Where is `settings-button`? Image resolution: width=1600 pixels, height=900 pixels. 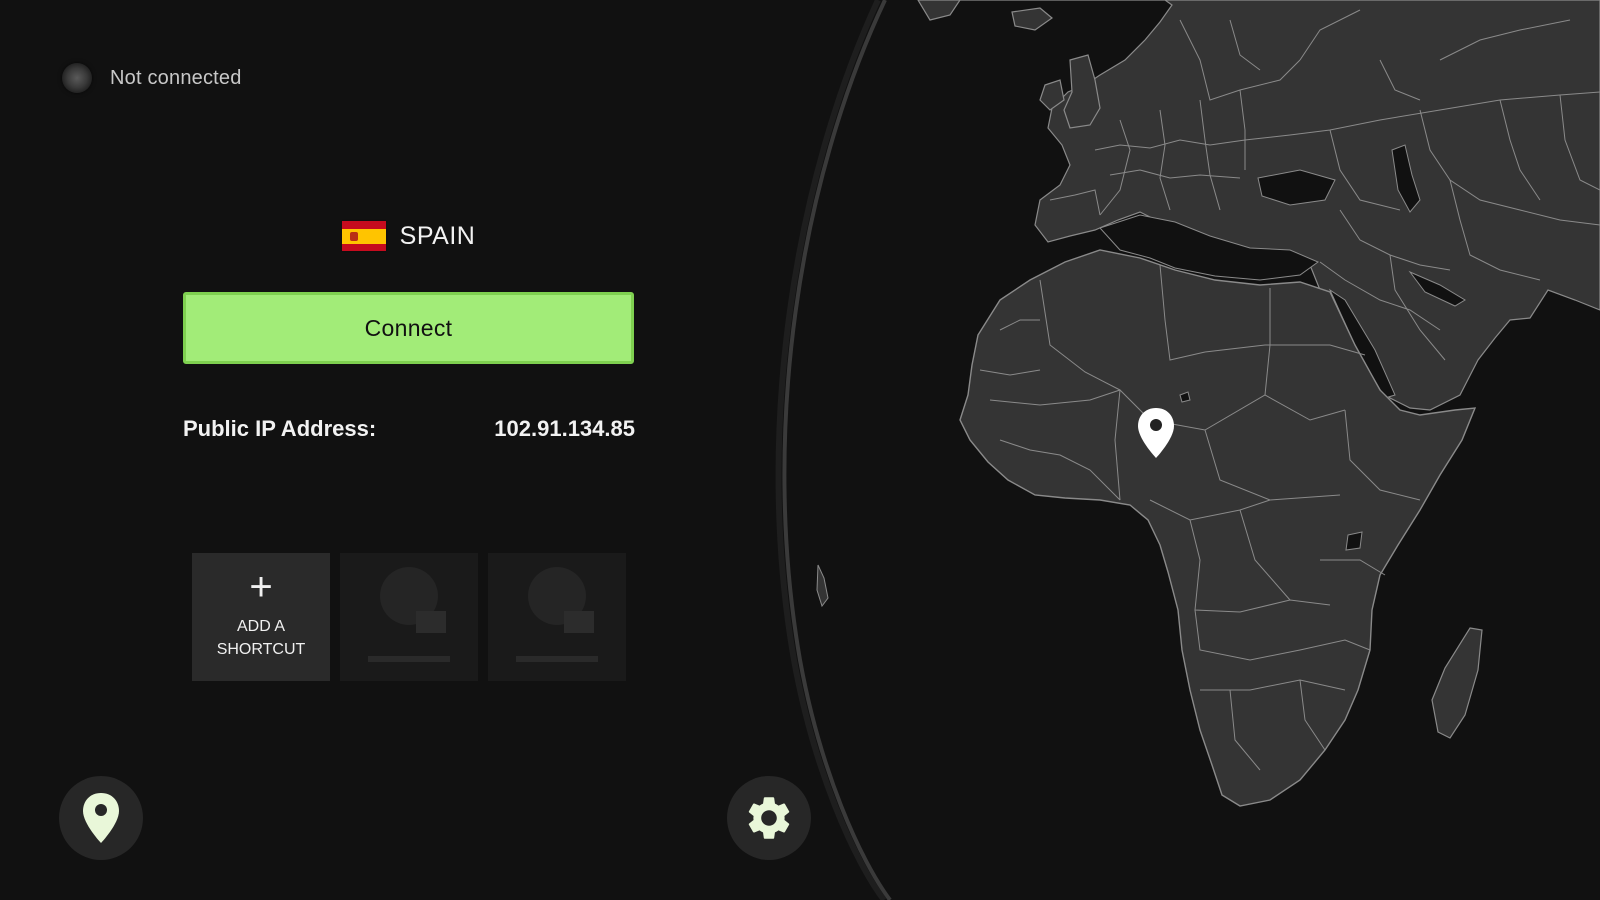 settings-button is located at coordinates (769, 818).